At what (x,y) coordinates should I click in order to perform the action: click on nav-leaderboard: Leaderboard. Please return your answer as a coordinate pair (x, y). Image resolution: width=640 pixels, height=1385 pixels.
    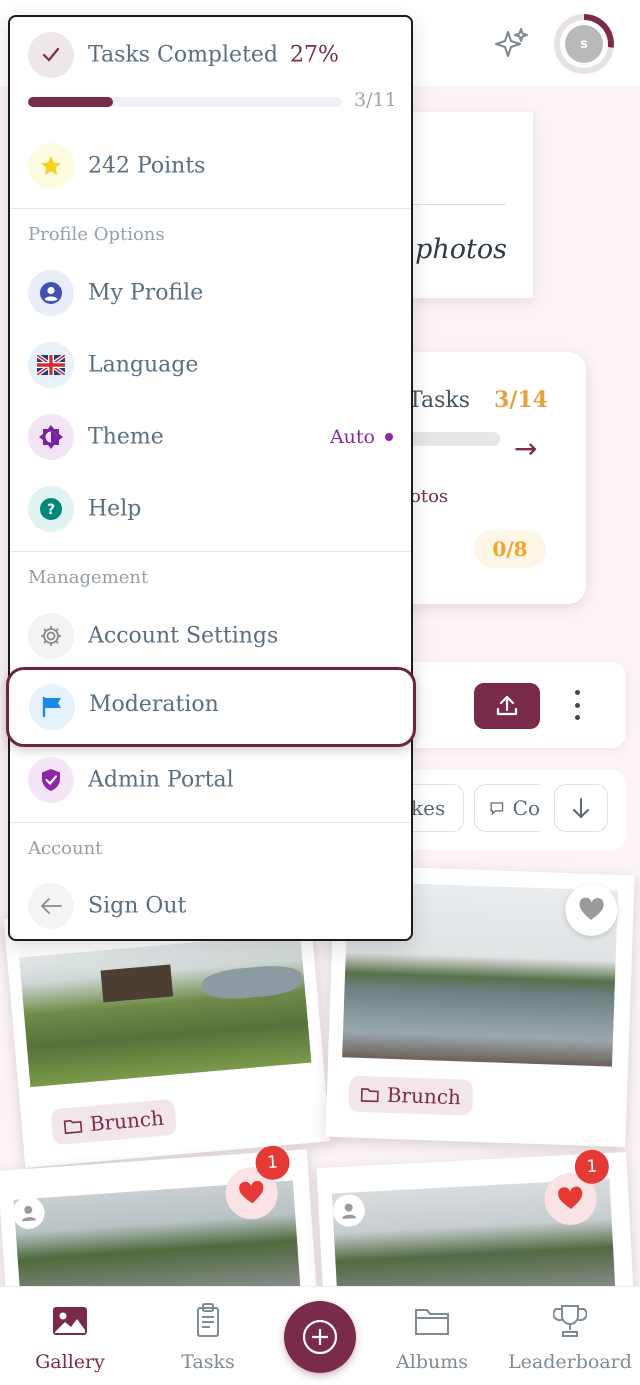
    Looking at the image, I should click on (570, 1337).